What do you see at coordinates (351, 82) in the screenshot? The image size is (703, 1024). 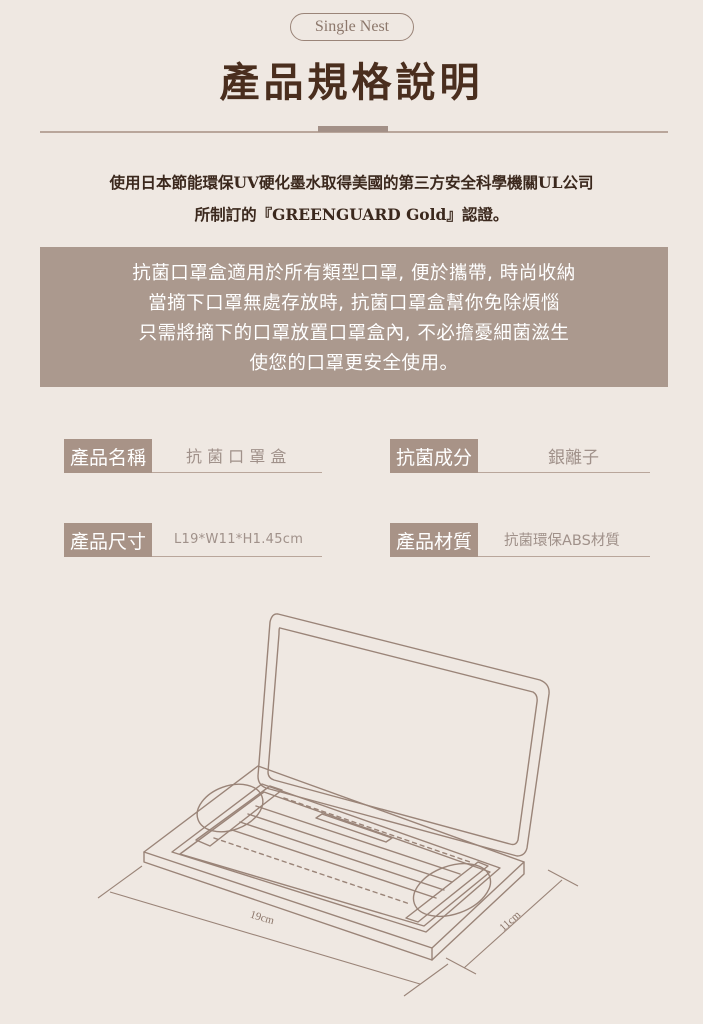 I see `page-title: 產品規格說明` at bounding box center [351, 82].